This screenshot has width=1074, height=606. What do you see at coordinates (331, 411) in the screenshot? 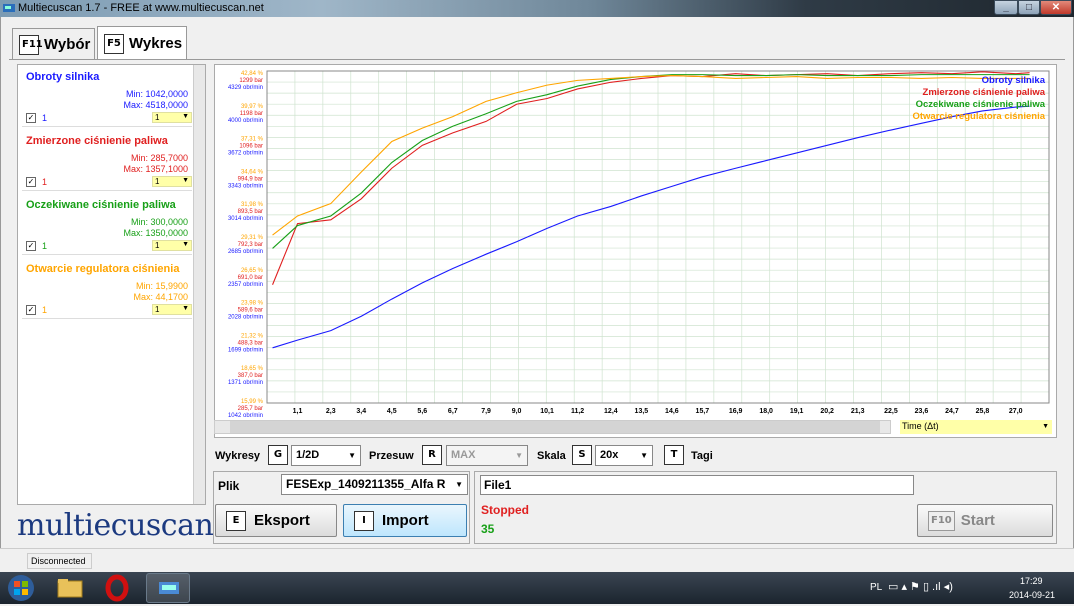
I see `x-tick-label: 2,3` at bounding box center [331, 411].